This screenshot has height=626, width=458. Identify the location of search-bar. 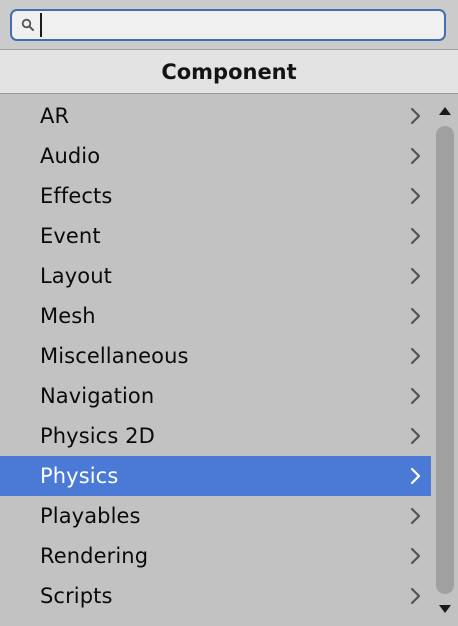
(229, 25).